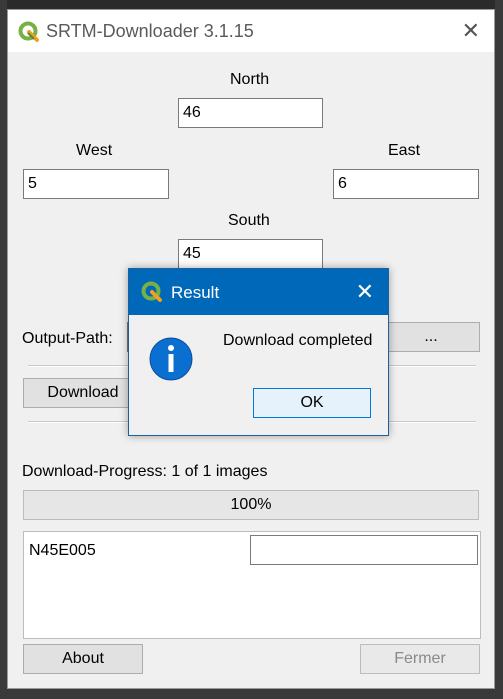 The height and width of the screenshot is (699, 503). I want to click on info-icon, so click(171, 359).